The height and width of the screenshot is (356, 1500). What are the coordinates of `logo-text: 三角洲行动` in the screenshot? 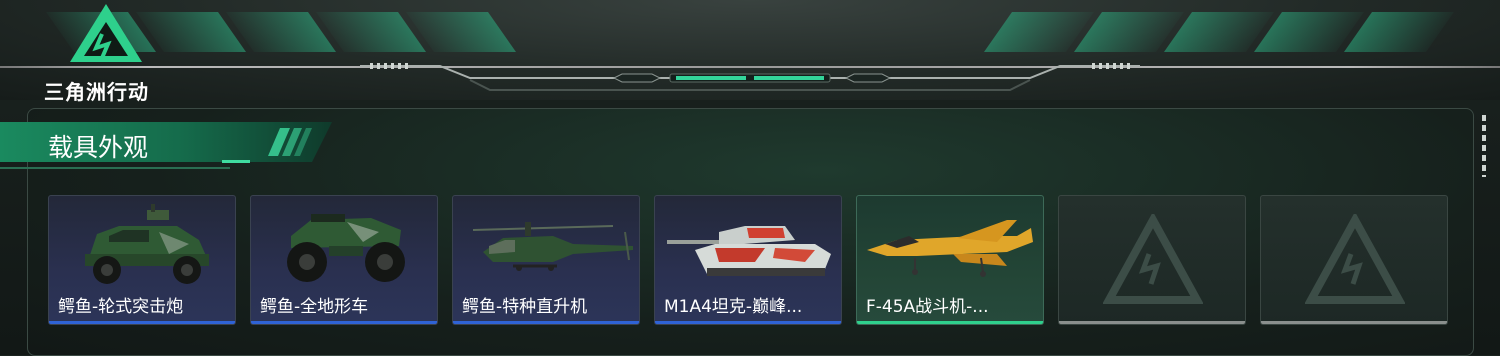 It's located at (96, 92).